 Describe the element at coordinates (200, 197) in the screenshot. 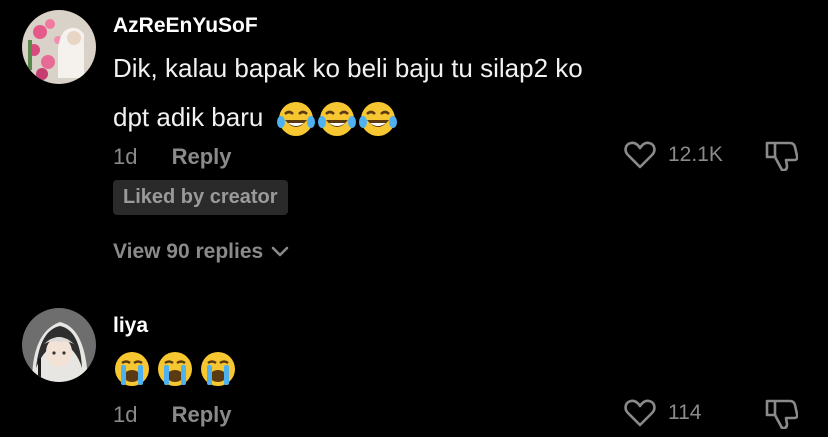

I see `liked-by-creator-badge: Liked by creator` at that location.